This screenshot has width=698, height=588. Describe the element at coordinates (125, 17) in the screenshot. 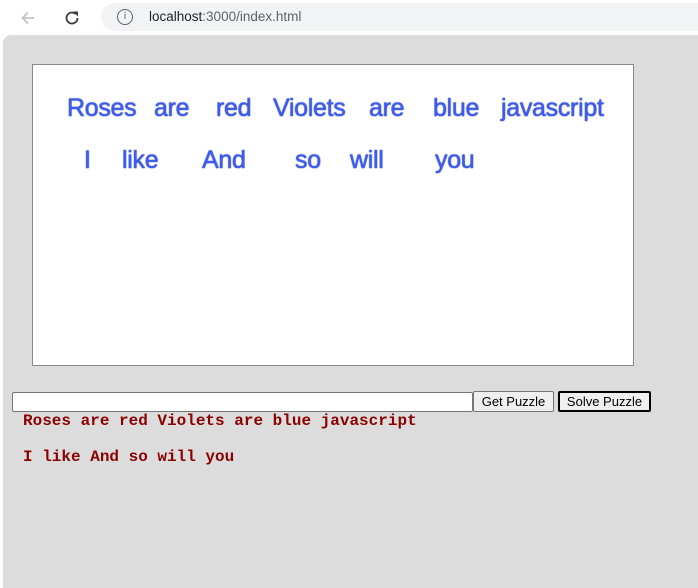

I see `info-icon: i` at that location.